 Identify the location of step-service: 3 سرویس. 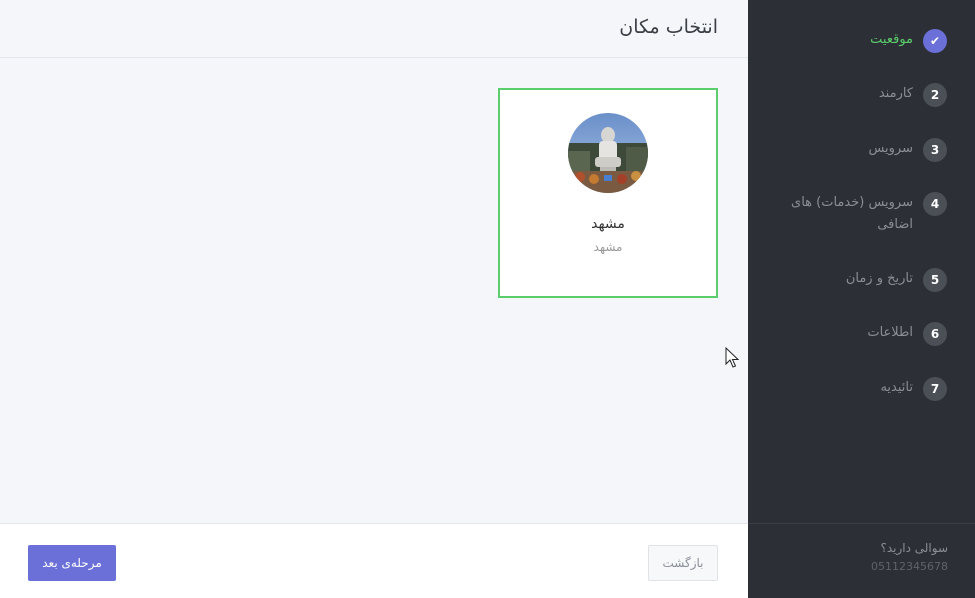
(907, 150).